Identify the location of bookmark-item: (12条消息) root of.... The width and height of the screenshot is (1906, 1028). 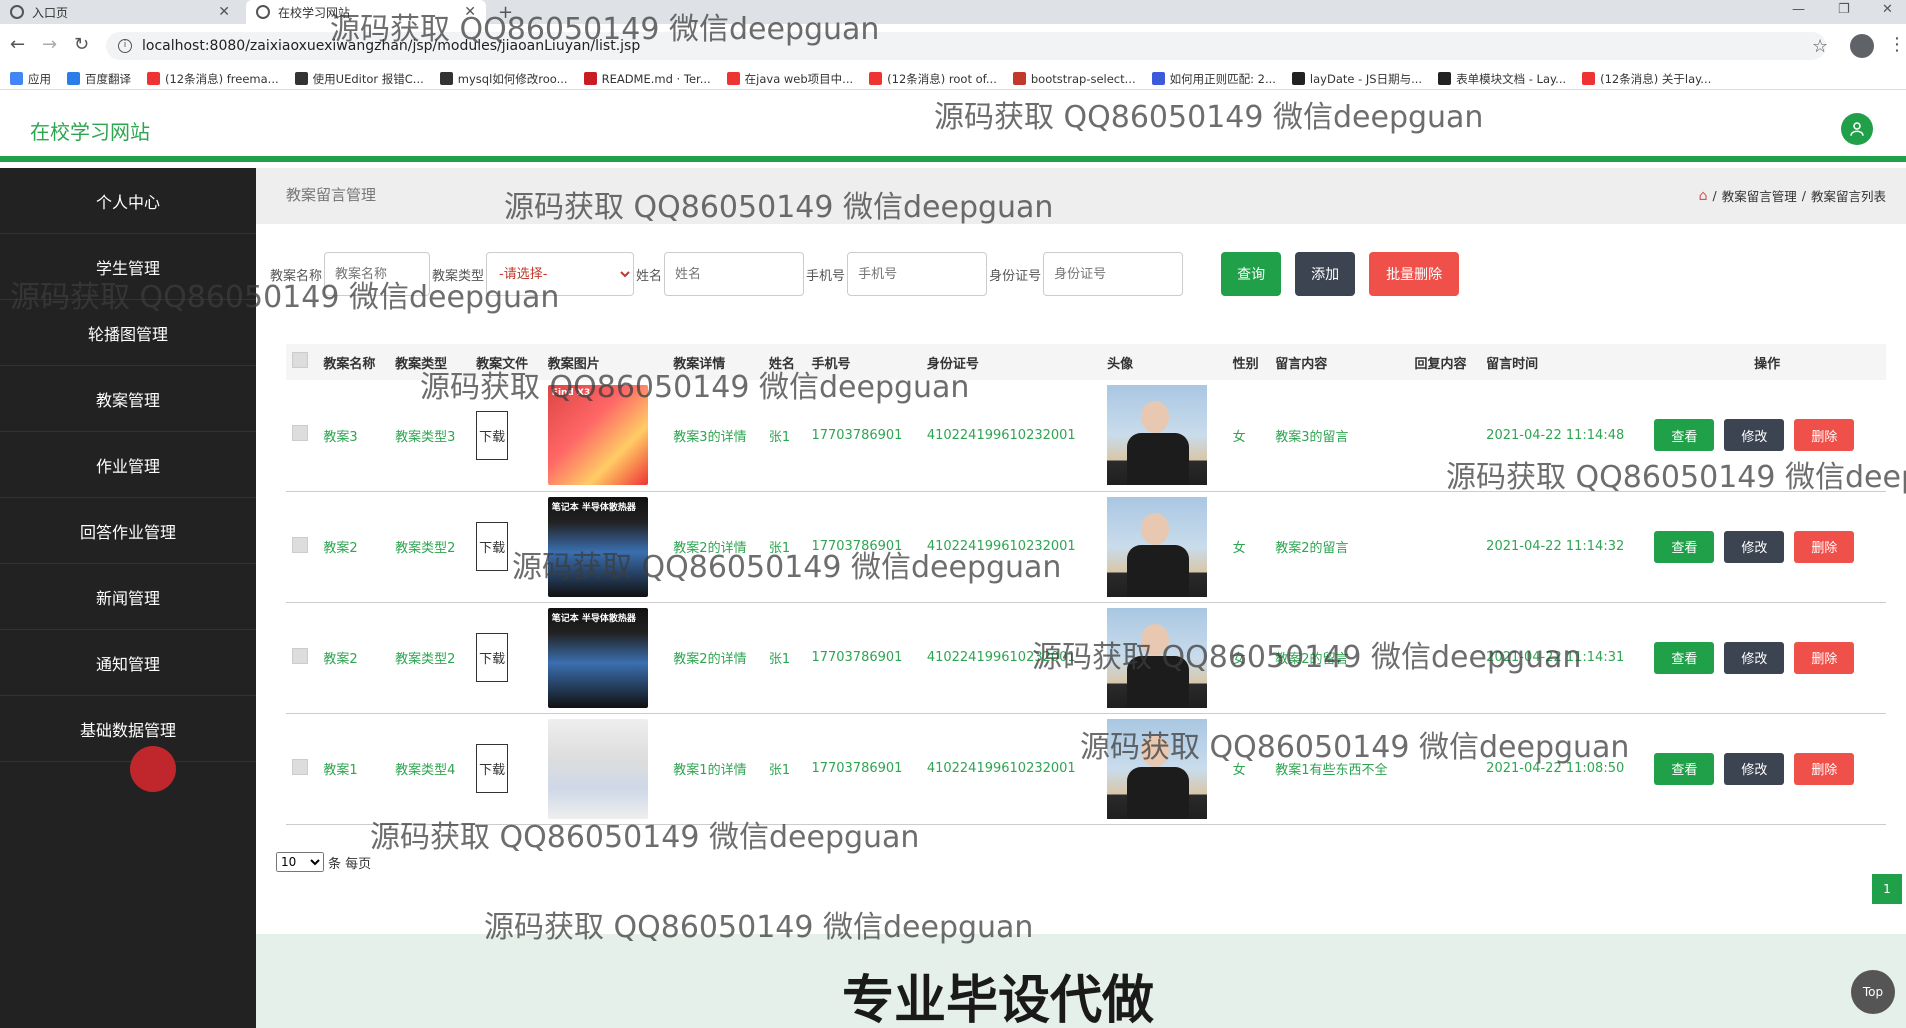
(933, 79).